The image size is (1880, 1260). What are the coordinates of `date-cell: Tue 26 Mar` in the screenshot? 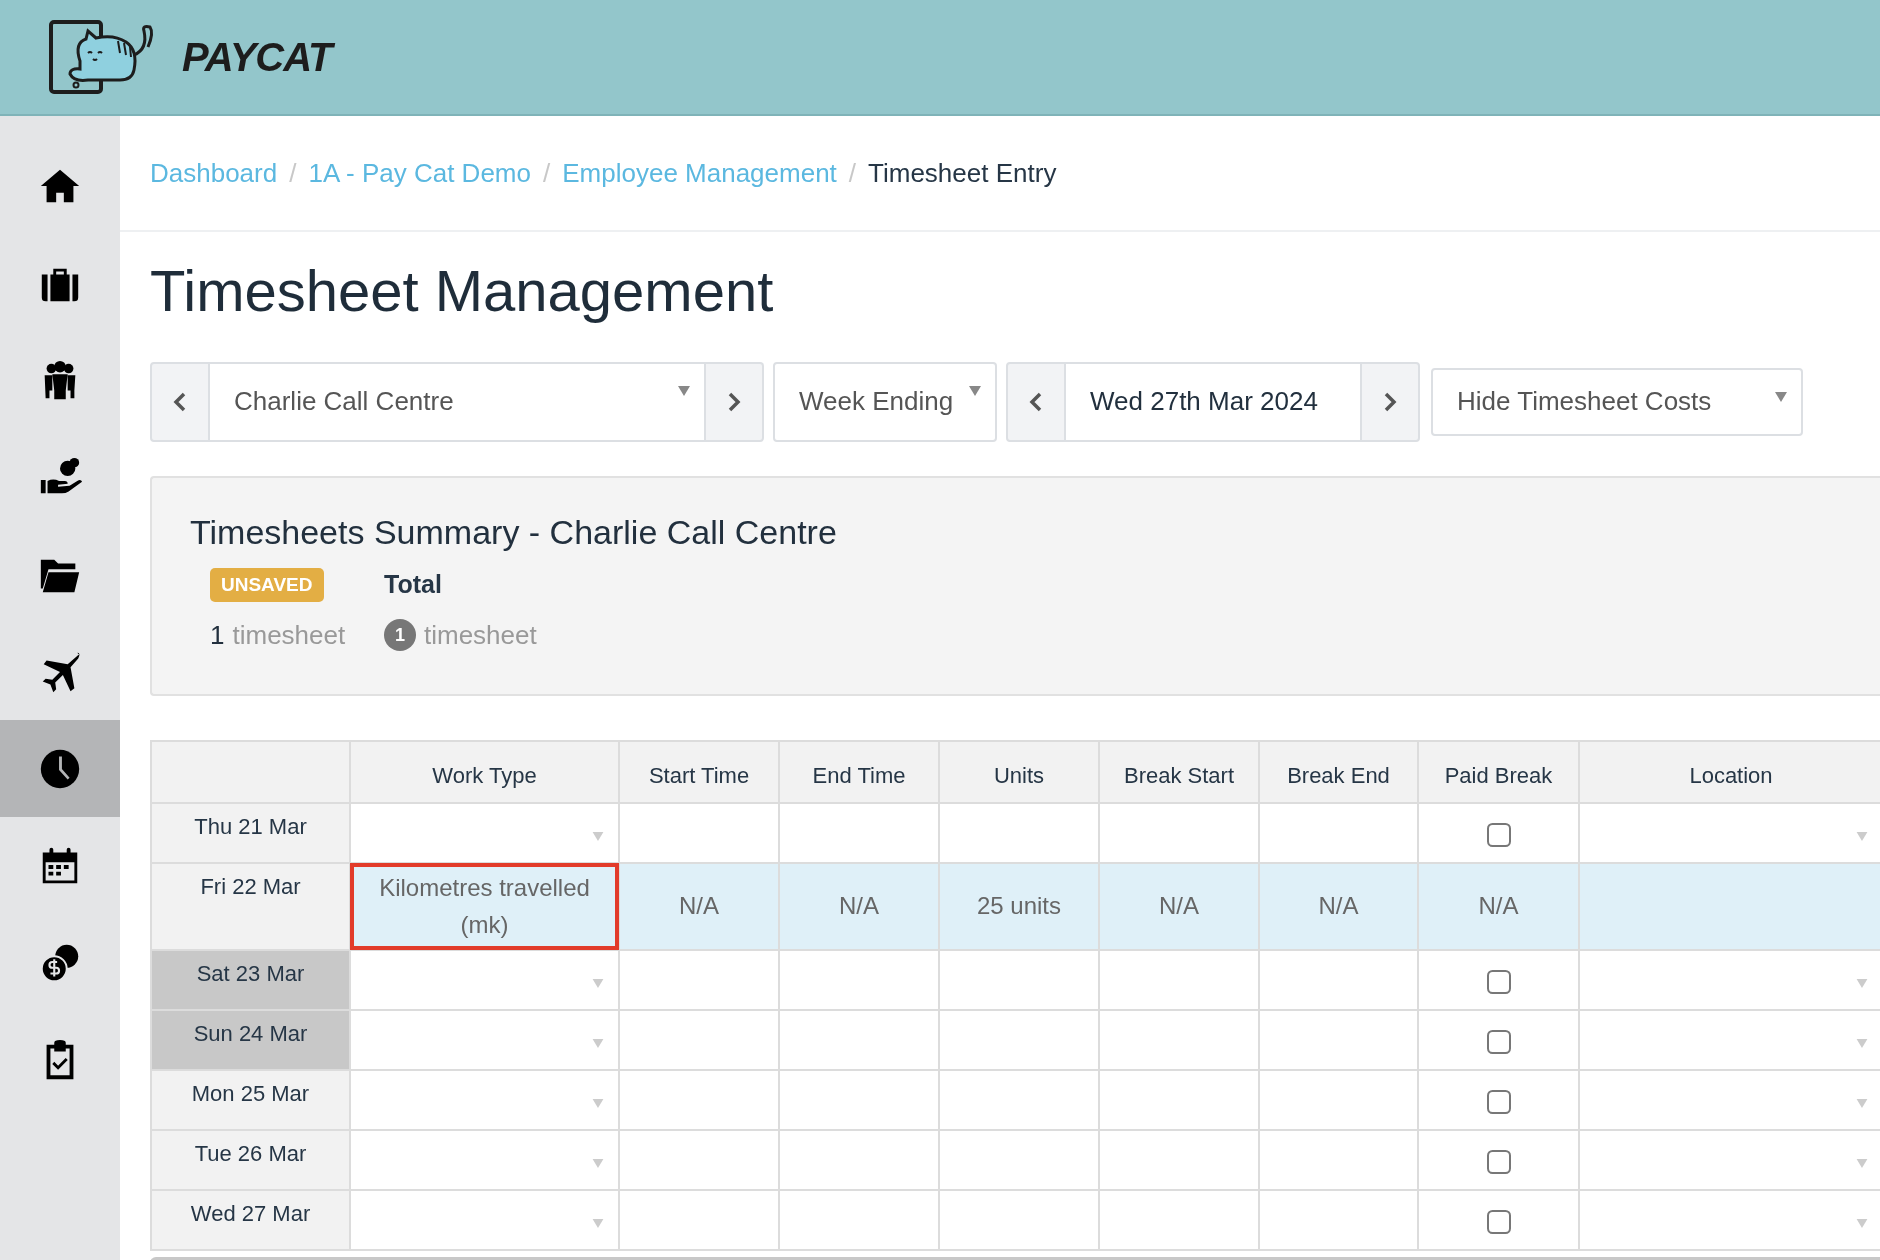 It's located at (250, 1159).